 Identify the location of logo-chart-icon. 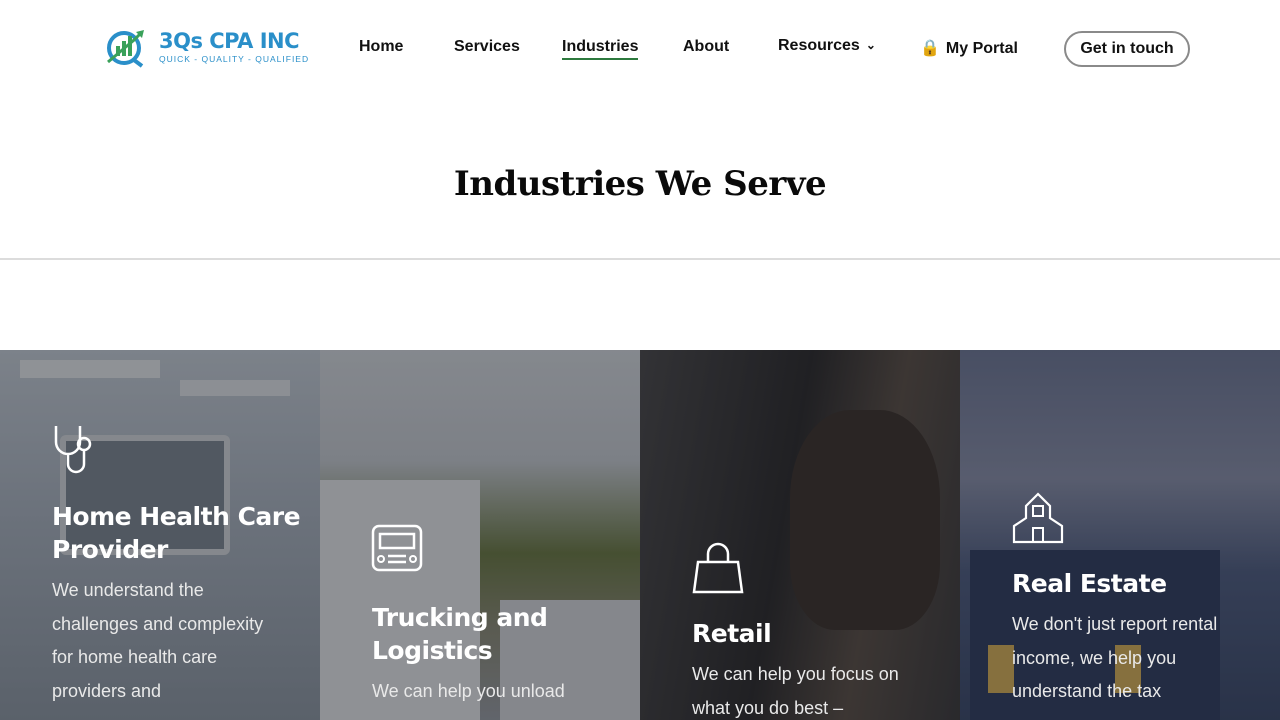
(125, 49).